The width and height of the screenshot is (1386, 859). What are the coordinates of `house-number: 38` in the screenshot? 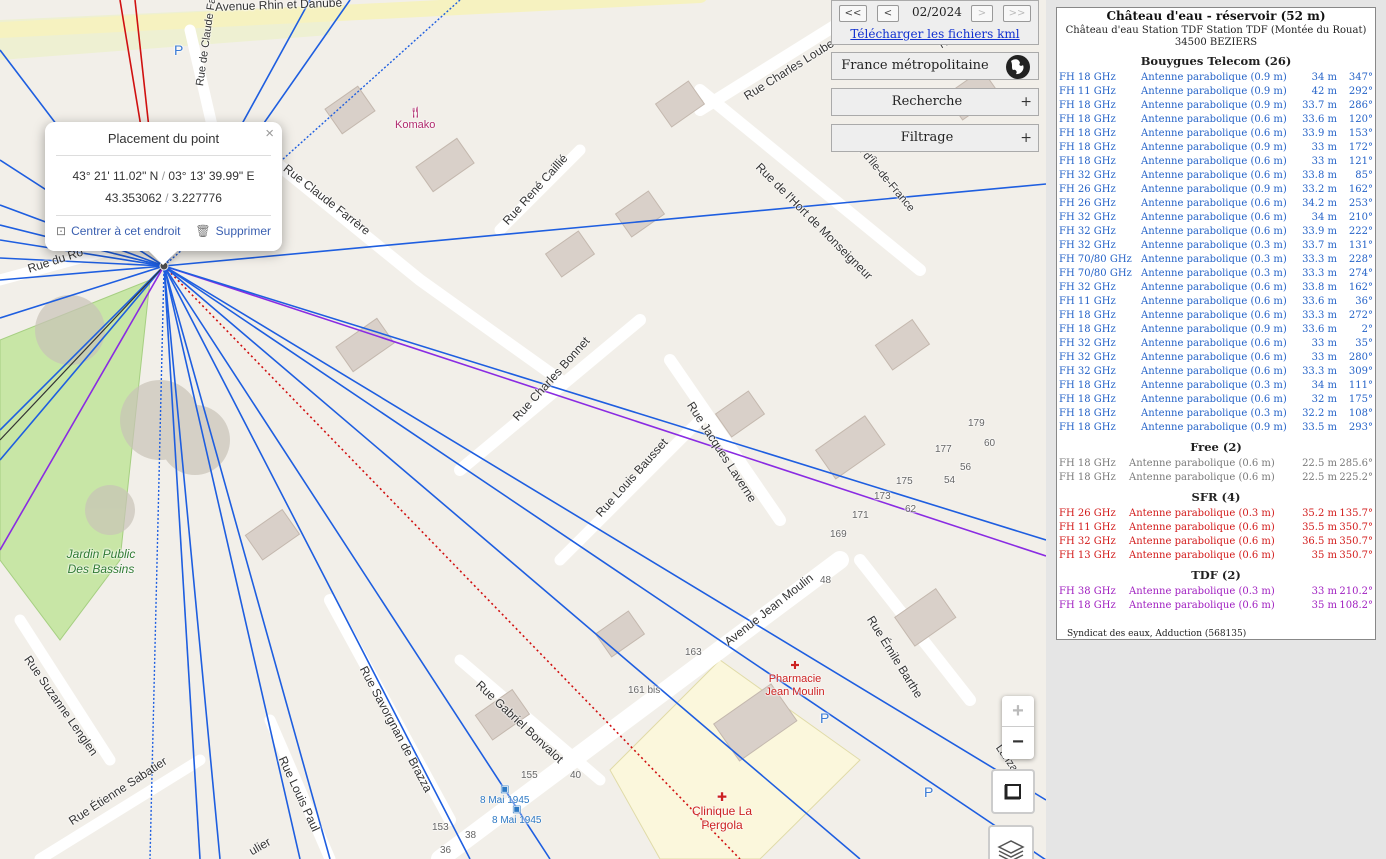 It's located at (471, 835).